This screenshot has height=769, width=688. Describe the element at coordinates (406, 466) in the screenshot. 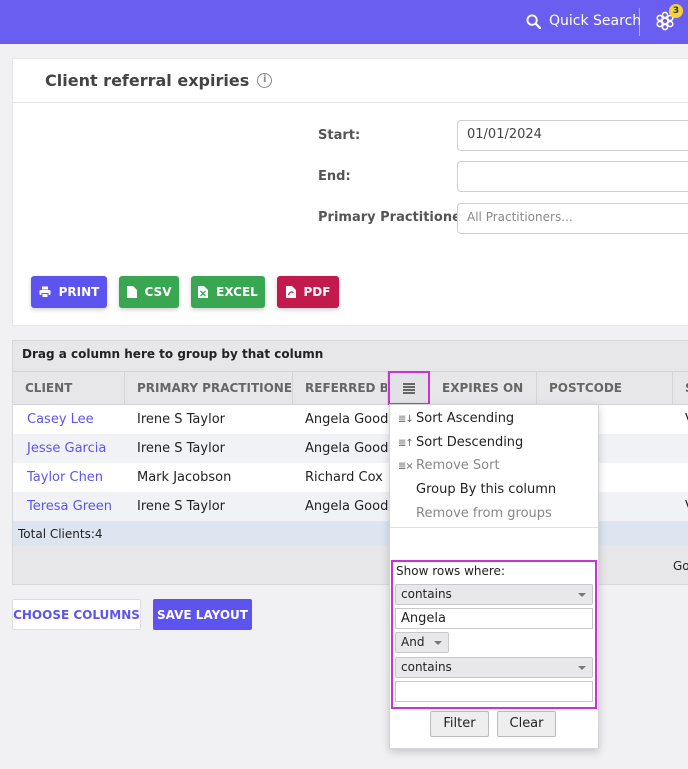

I see `remove-sort-icon: ≣×` at that location.